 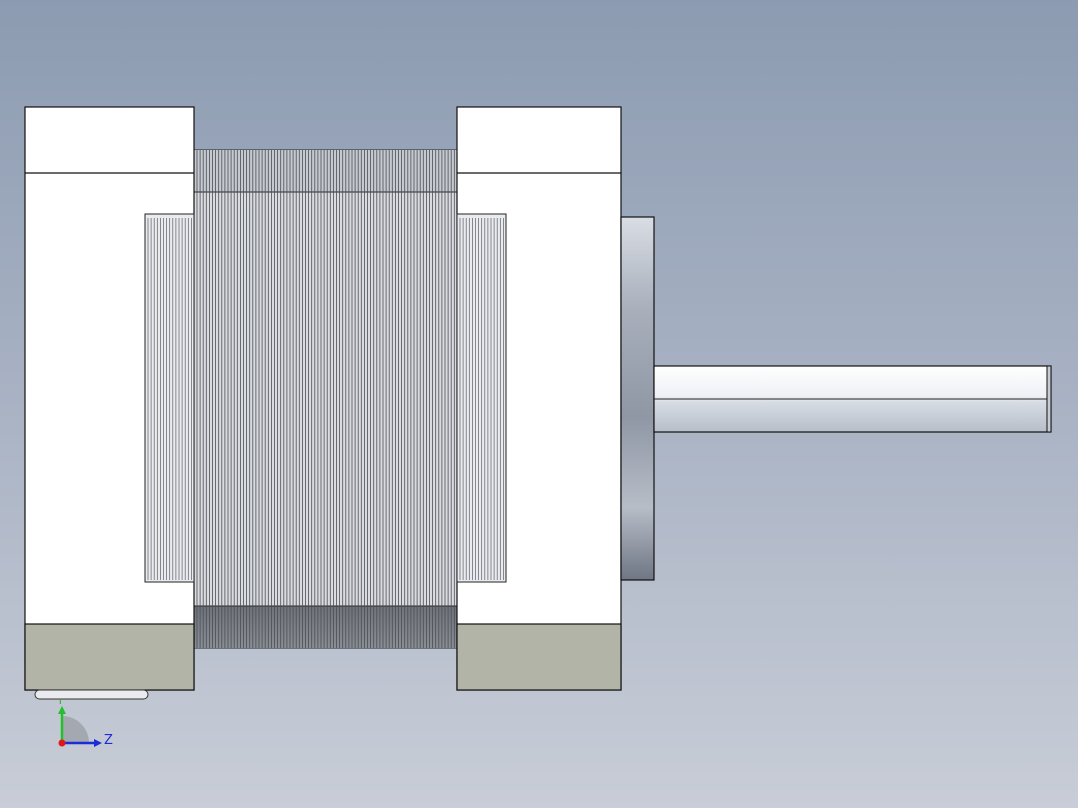 I want to click on z-arrow-icon, so click(x=98, y=743).